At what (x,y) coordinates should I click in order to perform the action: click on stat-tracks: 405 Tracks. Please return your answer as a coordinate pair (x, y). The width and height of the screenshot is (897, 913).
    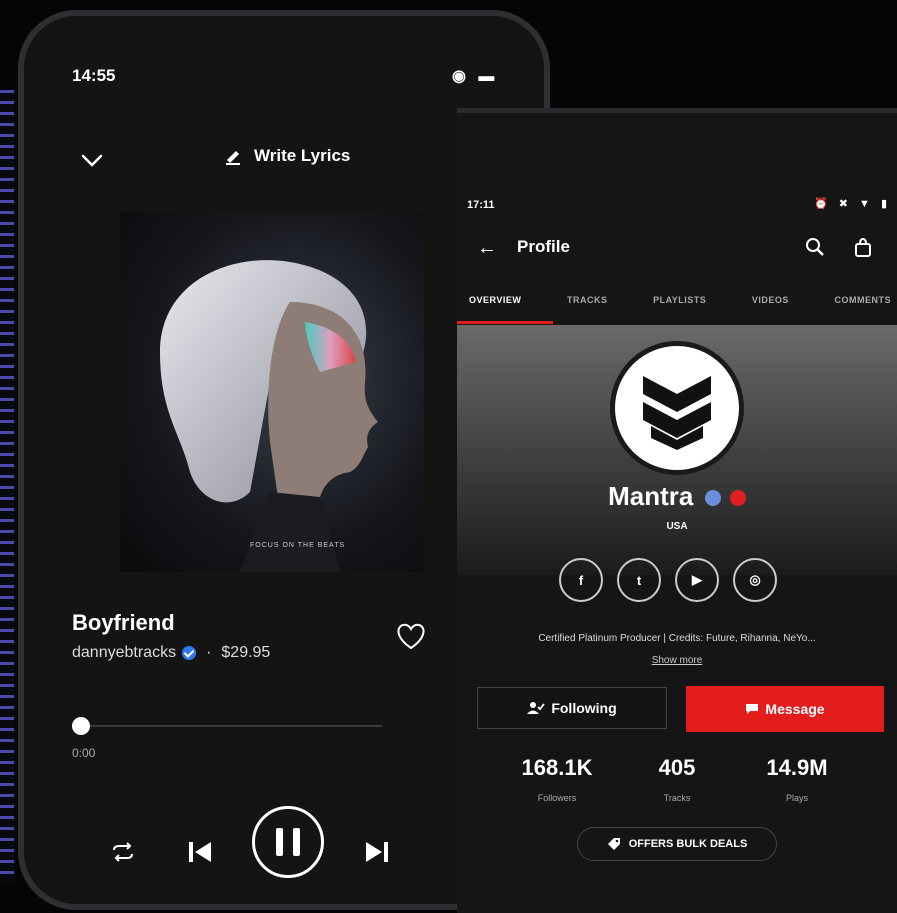
    Looking at the image, I should click on (677, 779).